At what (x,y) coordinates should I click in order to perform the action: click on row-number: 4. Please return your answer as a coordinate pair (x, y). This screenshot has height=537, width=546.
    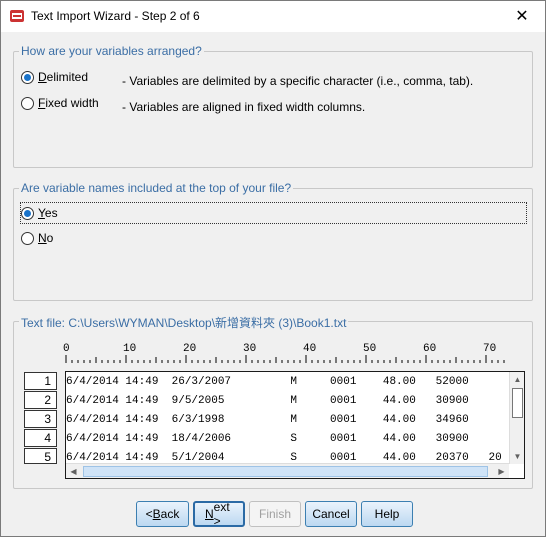
    Looking at the image, I should click on (40, 438).